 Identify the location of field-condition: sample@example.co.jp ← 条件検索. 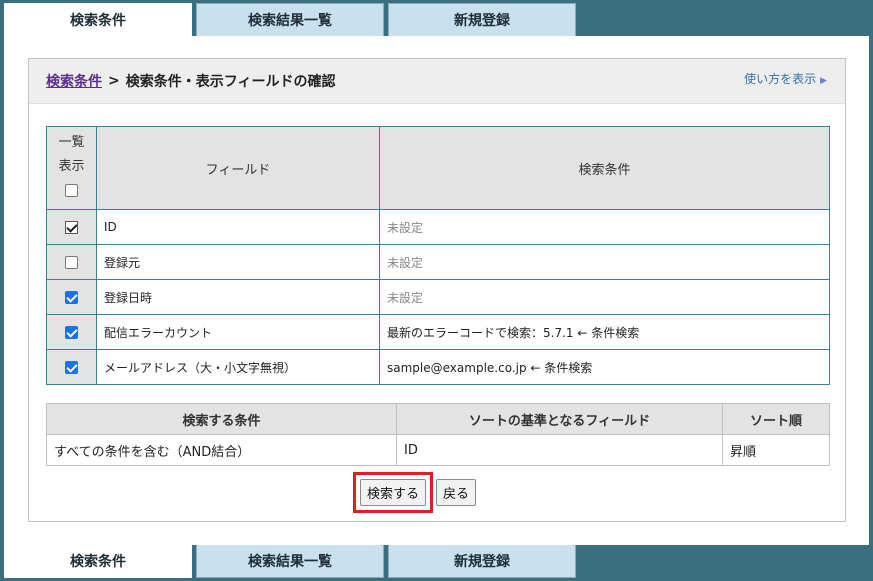
(604, 367).